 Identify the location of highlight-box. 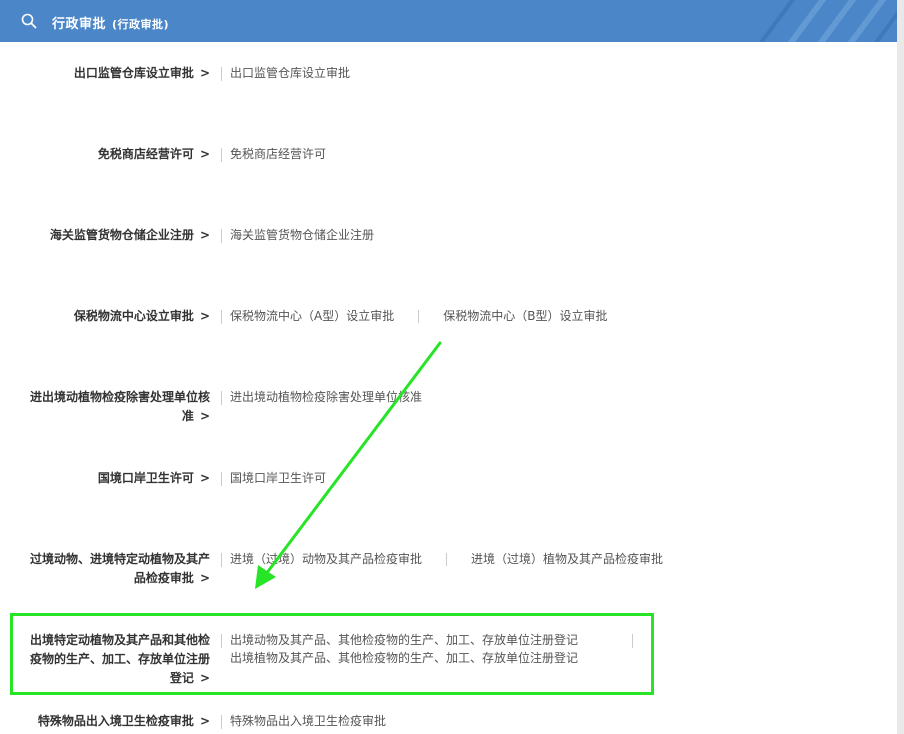
(332, 654).